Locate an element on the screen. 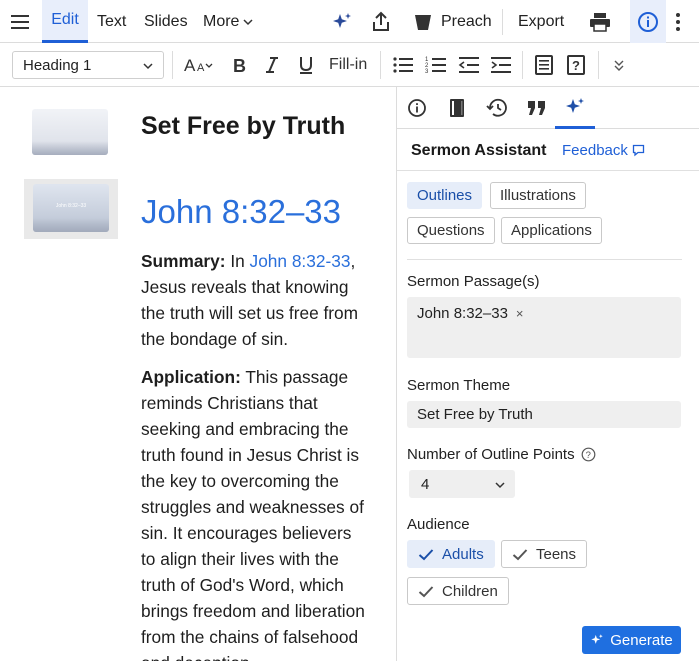  slide-thumbnail: John 8:32–33 is located at coordinates (71, 208).